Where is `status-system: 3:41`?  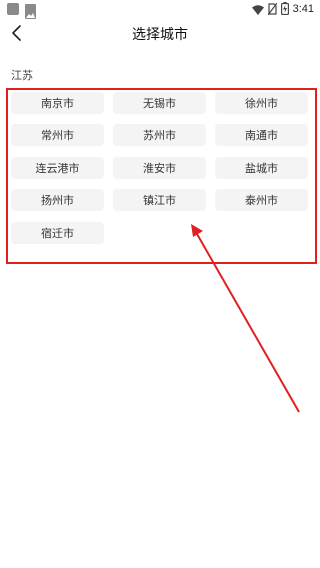 status-system: 3:41 is located at coordinates (282, 9).